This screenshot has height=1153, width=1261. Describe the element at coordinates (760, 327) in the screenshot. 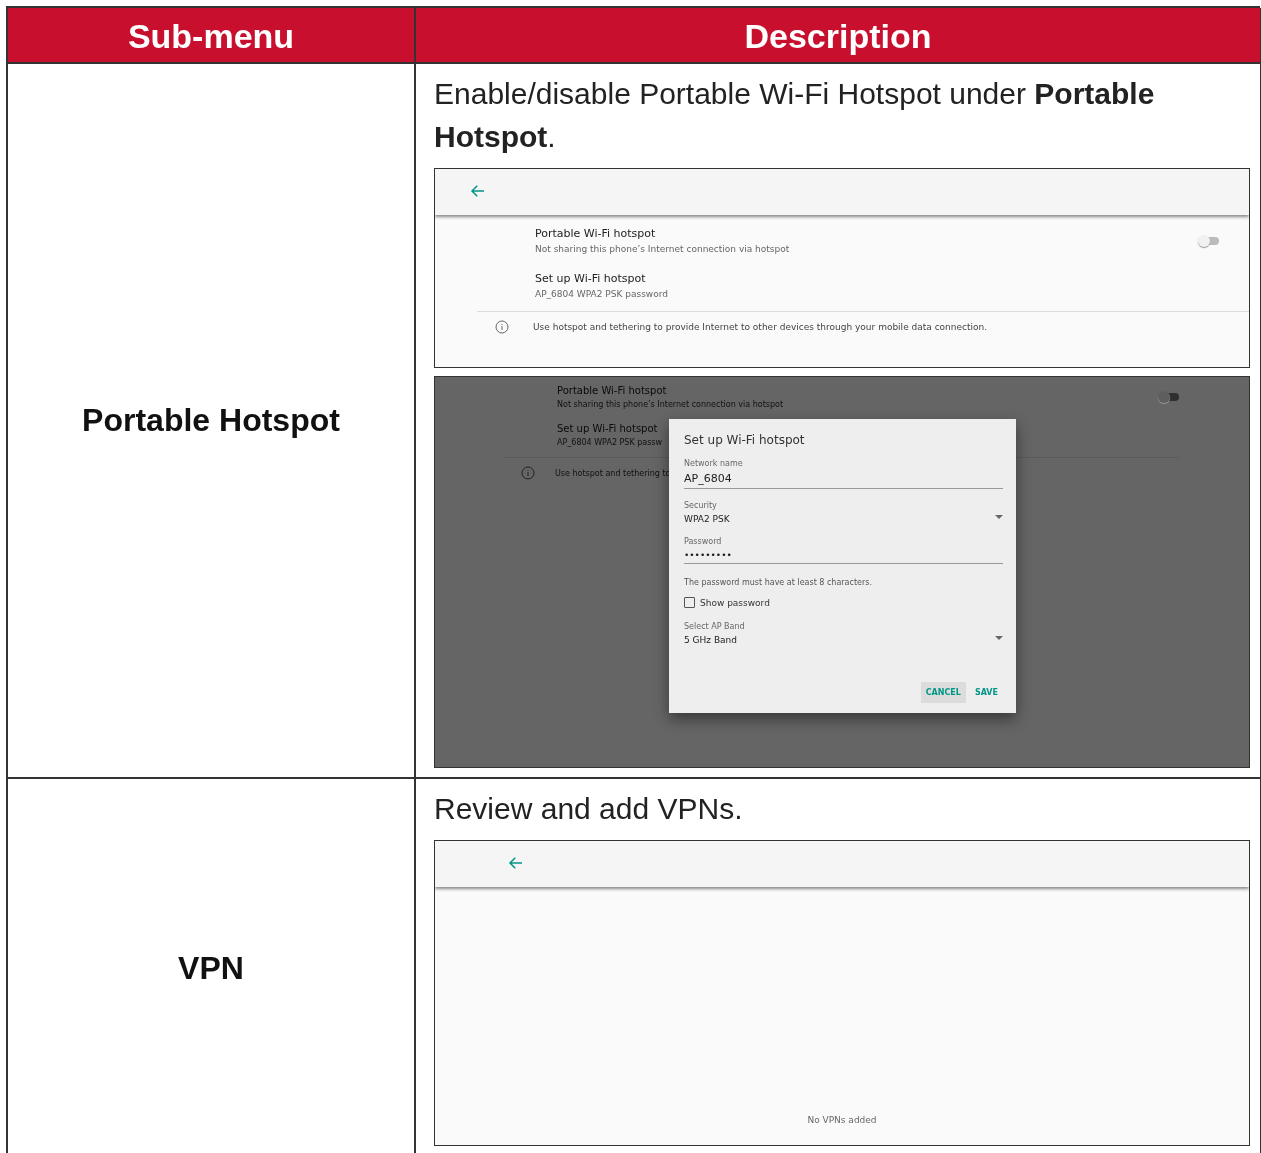

I see `info-text: Use hotspot and tethering to provide Internet to other devices through your mobile data connection.` at that location.